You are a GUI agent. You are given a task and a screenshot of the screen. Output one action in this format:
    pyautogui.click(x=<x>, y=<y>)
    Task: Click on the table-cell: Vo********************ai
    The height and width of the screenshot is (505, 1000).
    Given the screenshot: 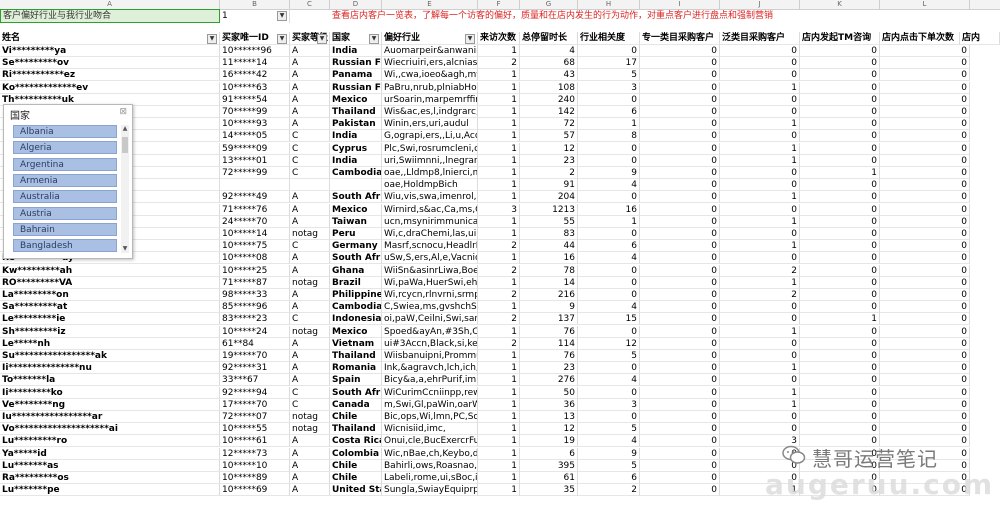 What is the action you would take?
    pyautogui.click(x=110, y=429)
    